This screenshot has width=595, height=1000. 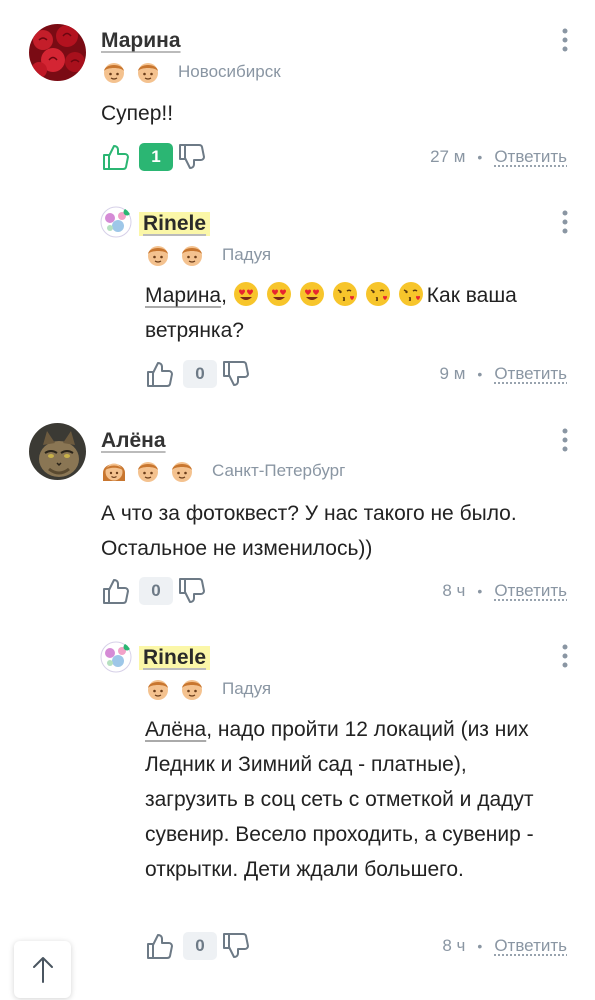 I want to click on comment-footer: 9 м • Ответить, so click(x=503, y=374).